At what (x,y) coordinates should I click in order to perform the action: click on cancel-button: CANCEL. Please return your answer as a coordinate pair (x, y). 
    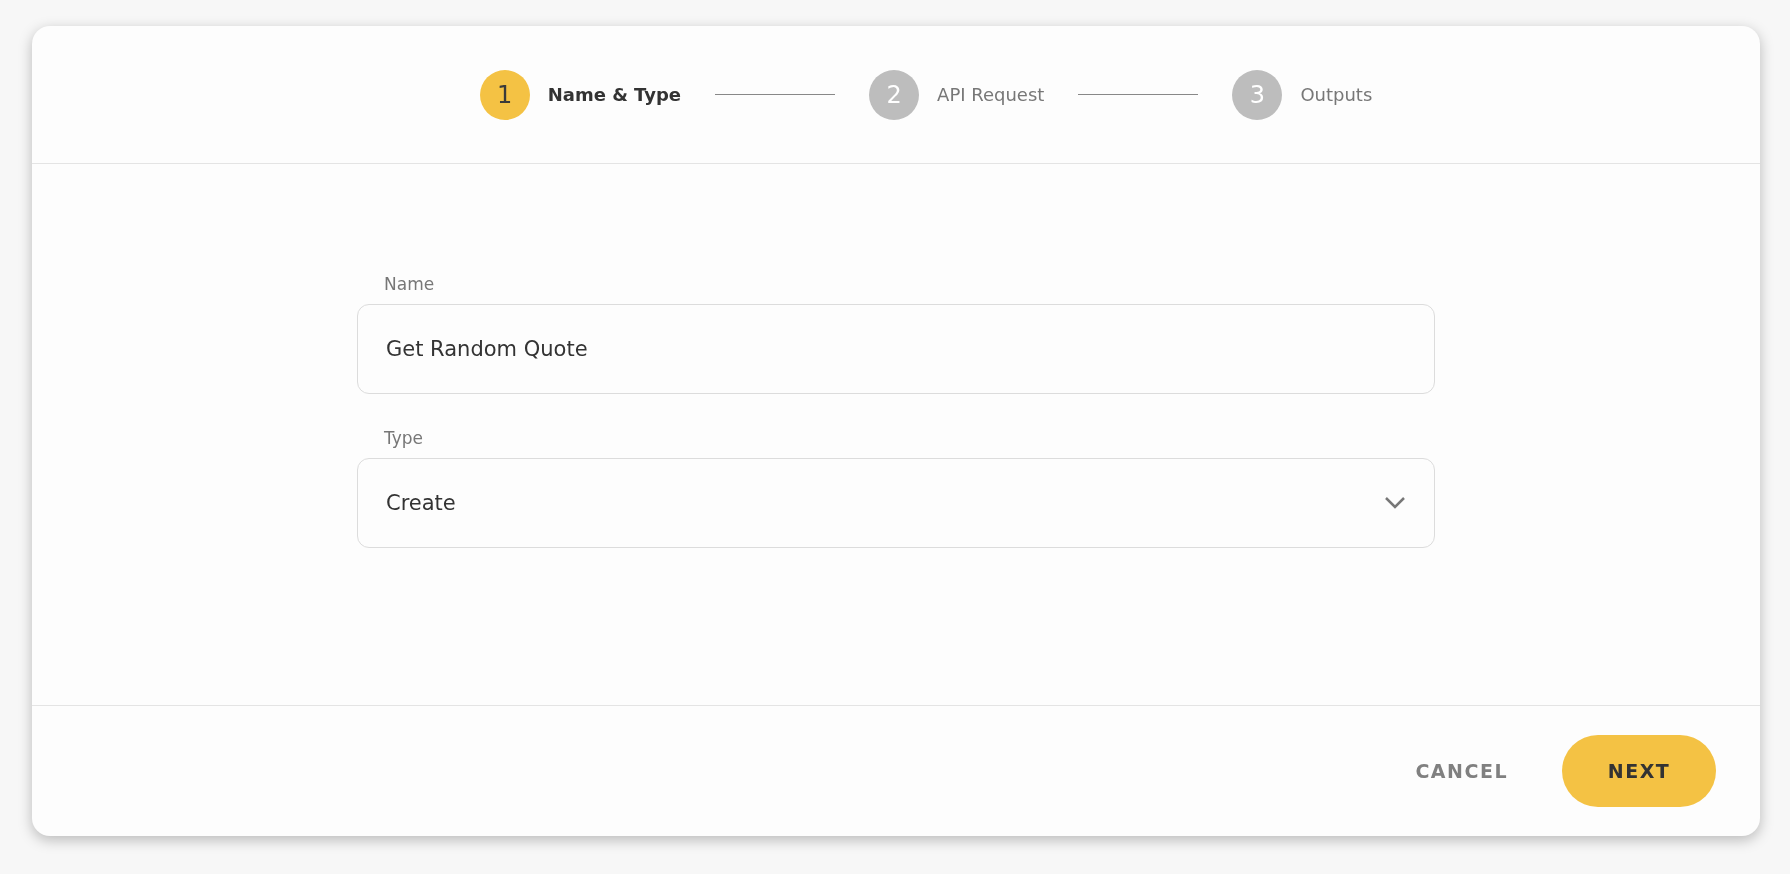
    Looking at the image, I should click on (1461, 771).